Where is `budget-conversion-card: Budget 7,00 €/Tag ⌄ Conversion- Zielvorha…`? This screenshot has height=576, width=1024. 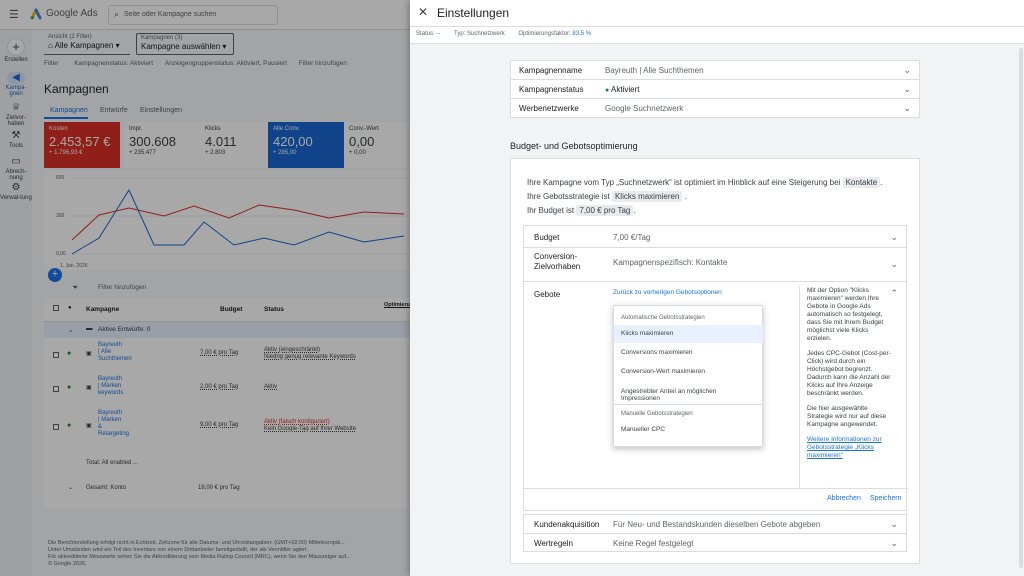 budget-conversion-card: Budget 7,00 €/Tag ⌄ Conversion- Zielvorha… is located at coordinates (715, 254).